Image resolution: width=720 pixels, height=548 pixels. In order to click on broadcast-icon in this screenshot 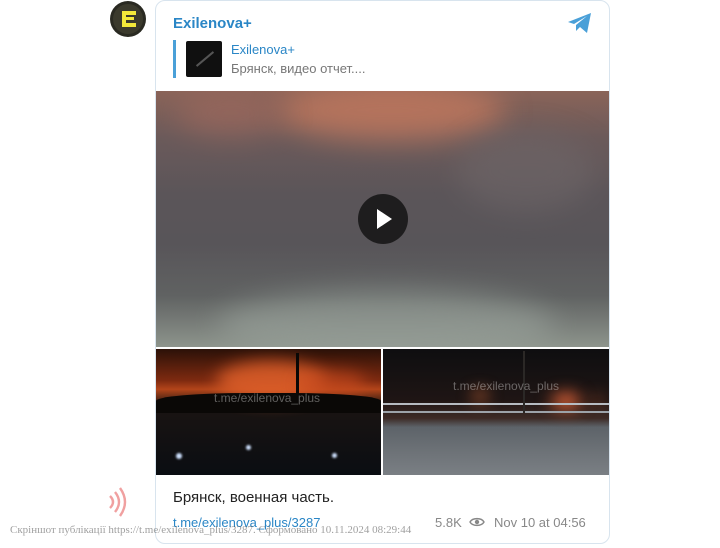, I will do `click(118, 502)`.